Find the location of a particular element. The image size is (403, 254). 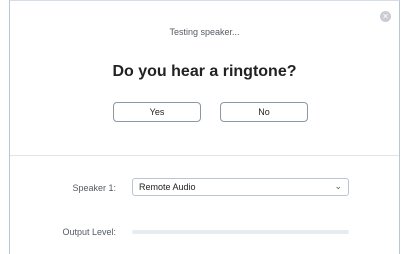

speaker-selected-value: Remote Audio is located at coordinates (167, 187).